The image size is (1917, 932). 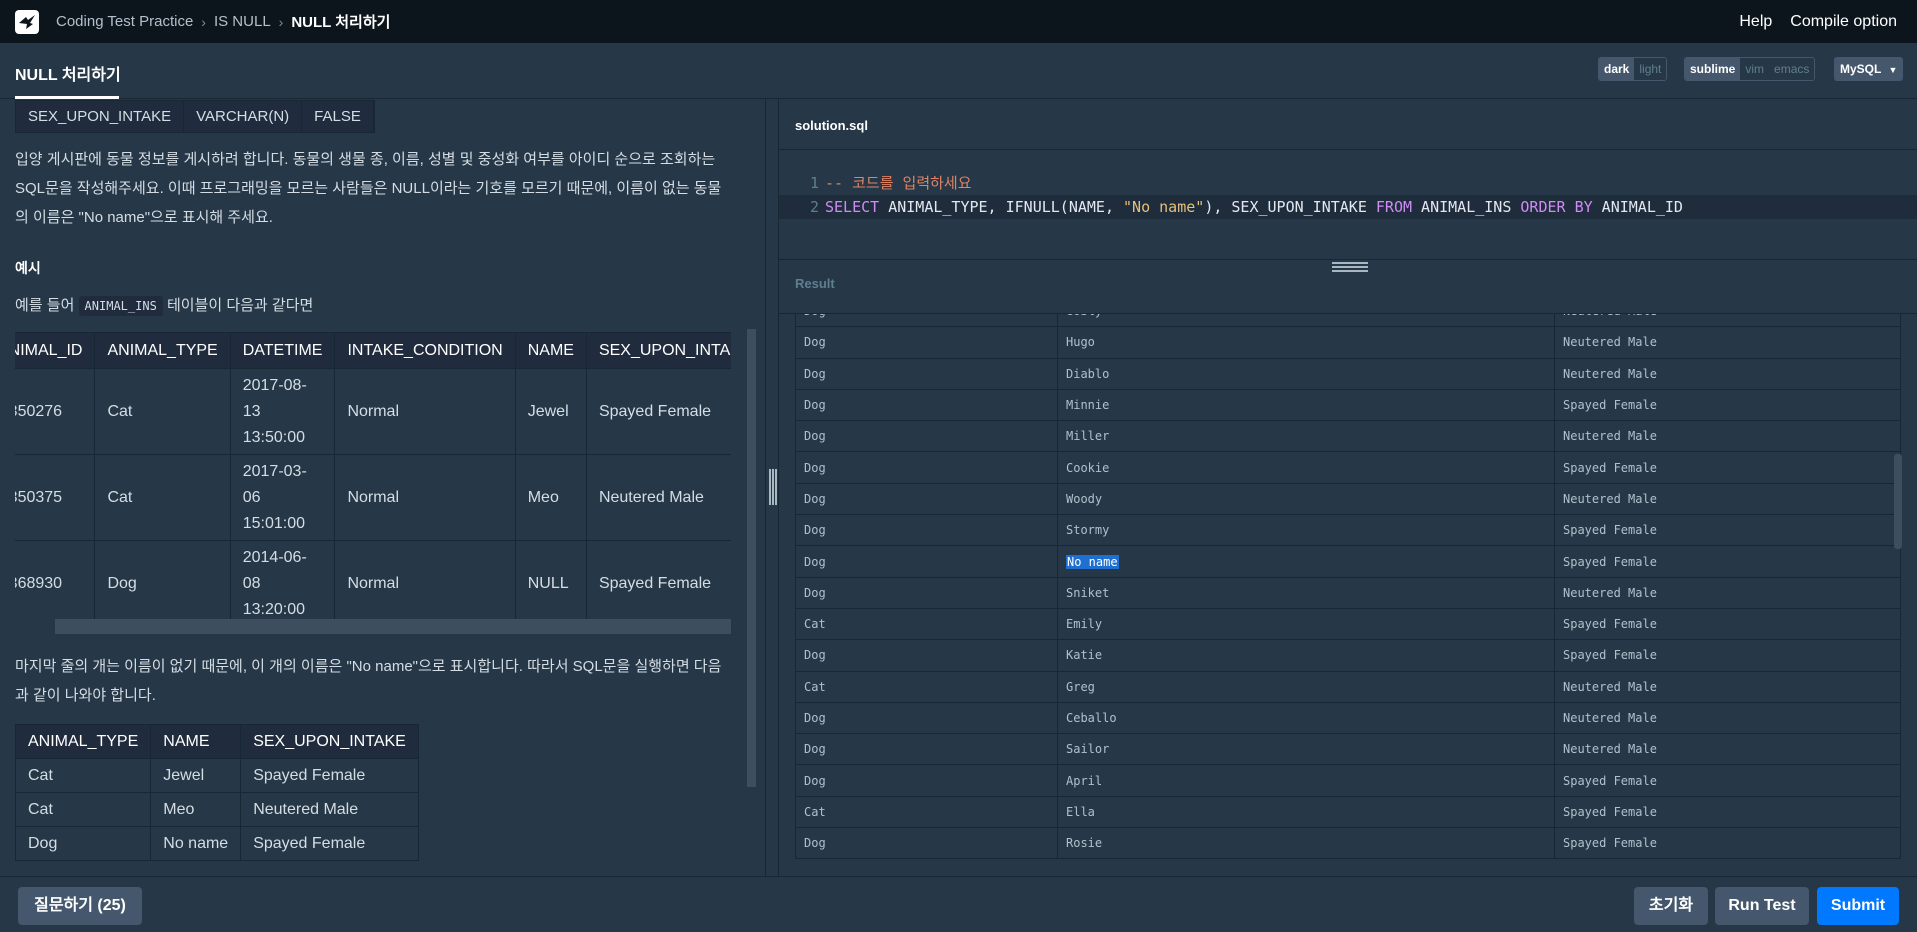 What do you see at coordinates (1858, 906) in the screenshot?
I see `submit-button: Submit` at bounding box center [1858, 906].